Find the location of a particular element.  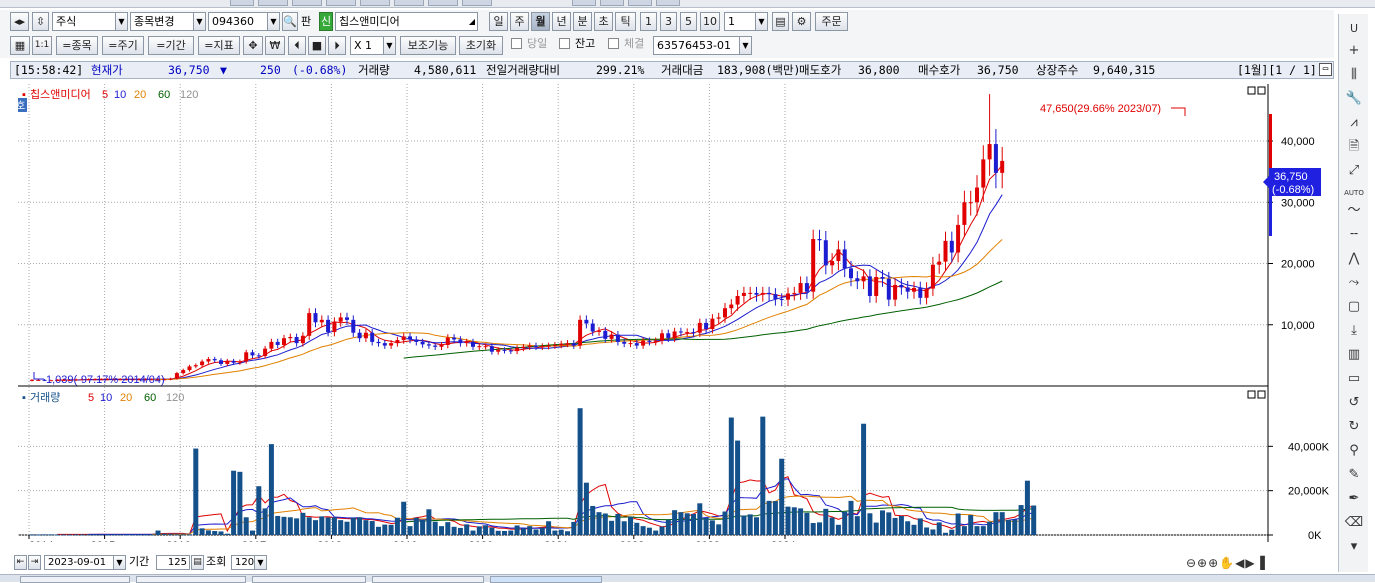

stop-icon: ■ is located at coordinates (317, 45).